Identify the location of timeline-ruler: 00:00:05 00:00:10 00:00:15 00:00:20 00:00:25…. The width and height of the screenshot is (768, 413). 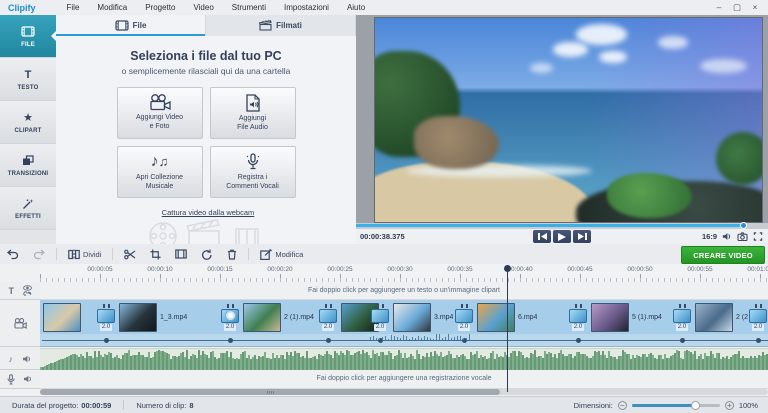
(404, 273).